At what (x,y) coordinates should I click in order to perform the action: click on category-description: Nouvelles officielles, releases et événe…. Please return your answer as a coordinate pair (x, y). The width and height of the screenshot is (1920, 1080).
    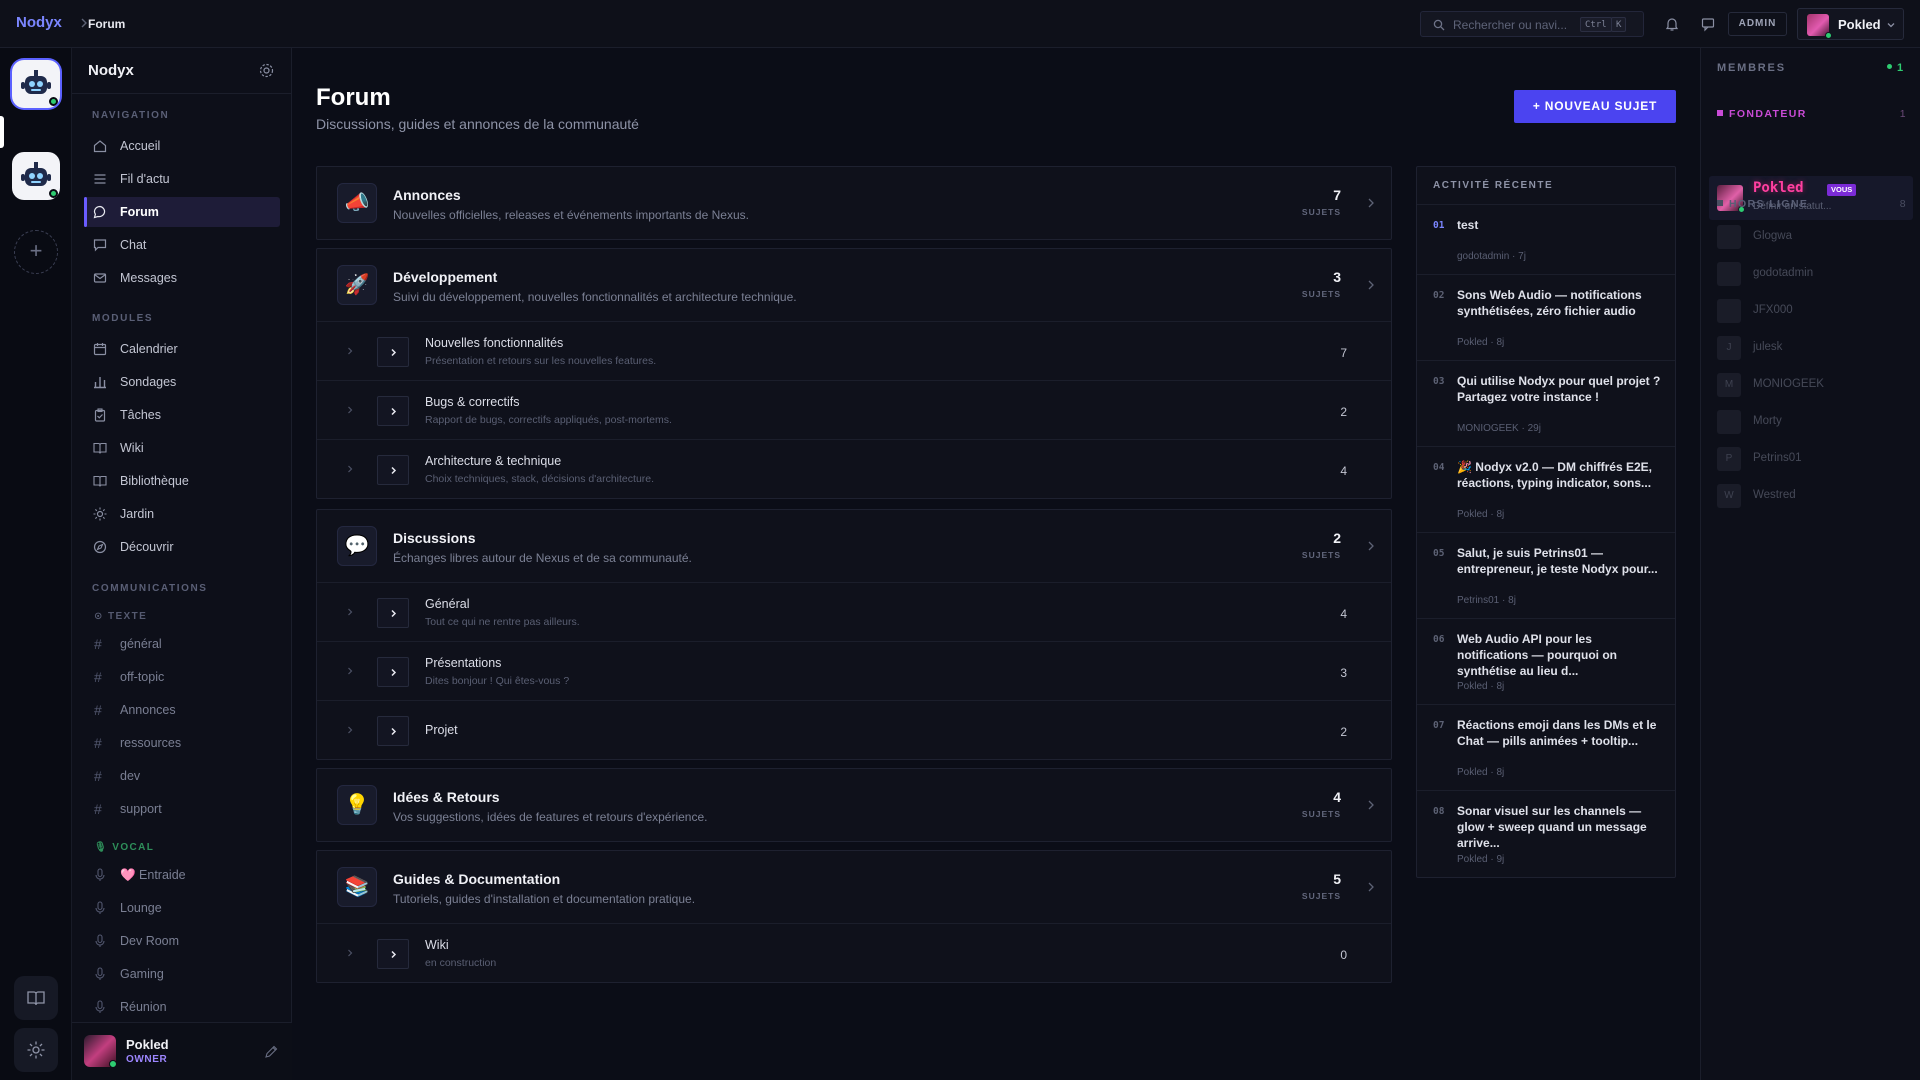
    Looking at the image, I should click on (571, 215).